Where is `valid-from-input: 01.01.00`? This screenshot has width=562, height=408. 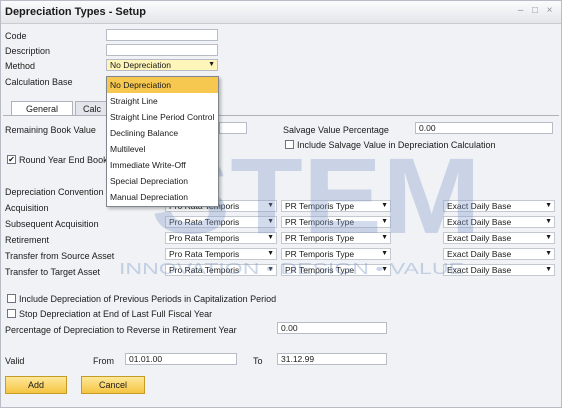
valid-from-input: 01.01.00 is located at coordinates (181, 359).